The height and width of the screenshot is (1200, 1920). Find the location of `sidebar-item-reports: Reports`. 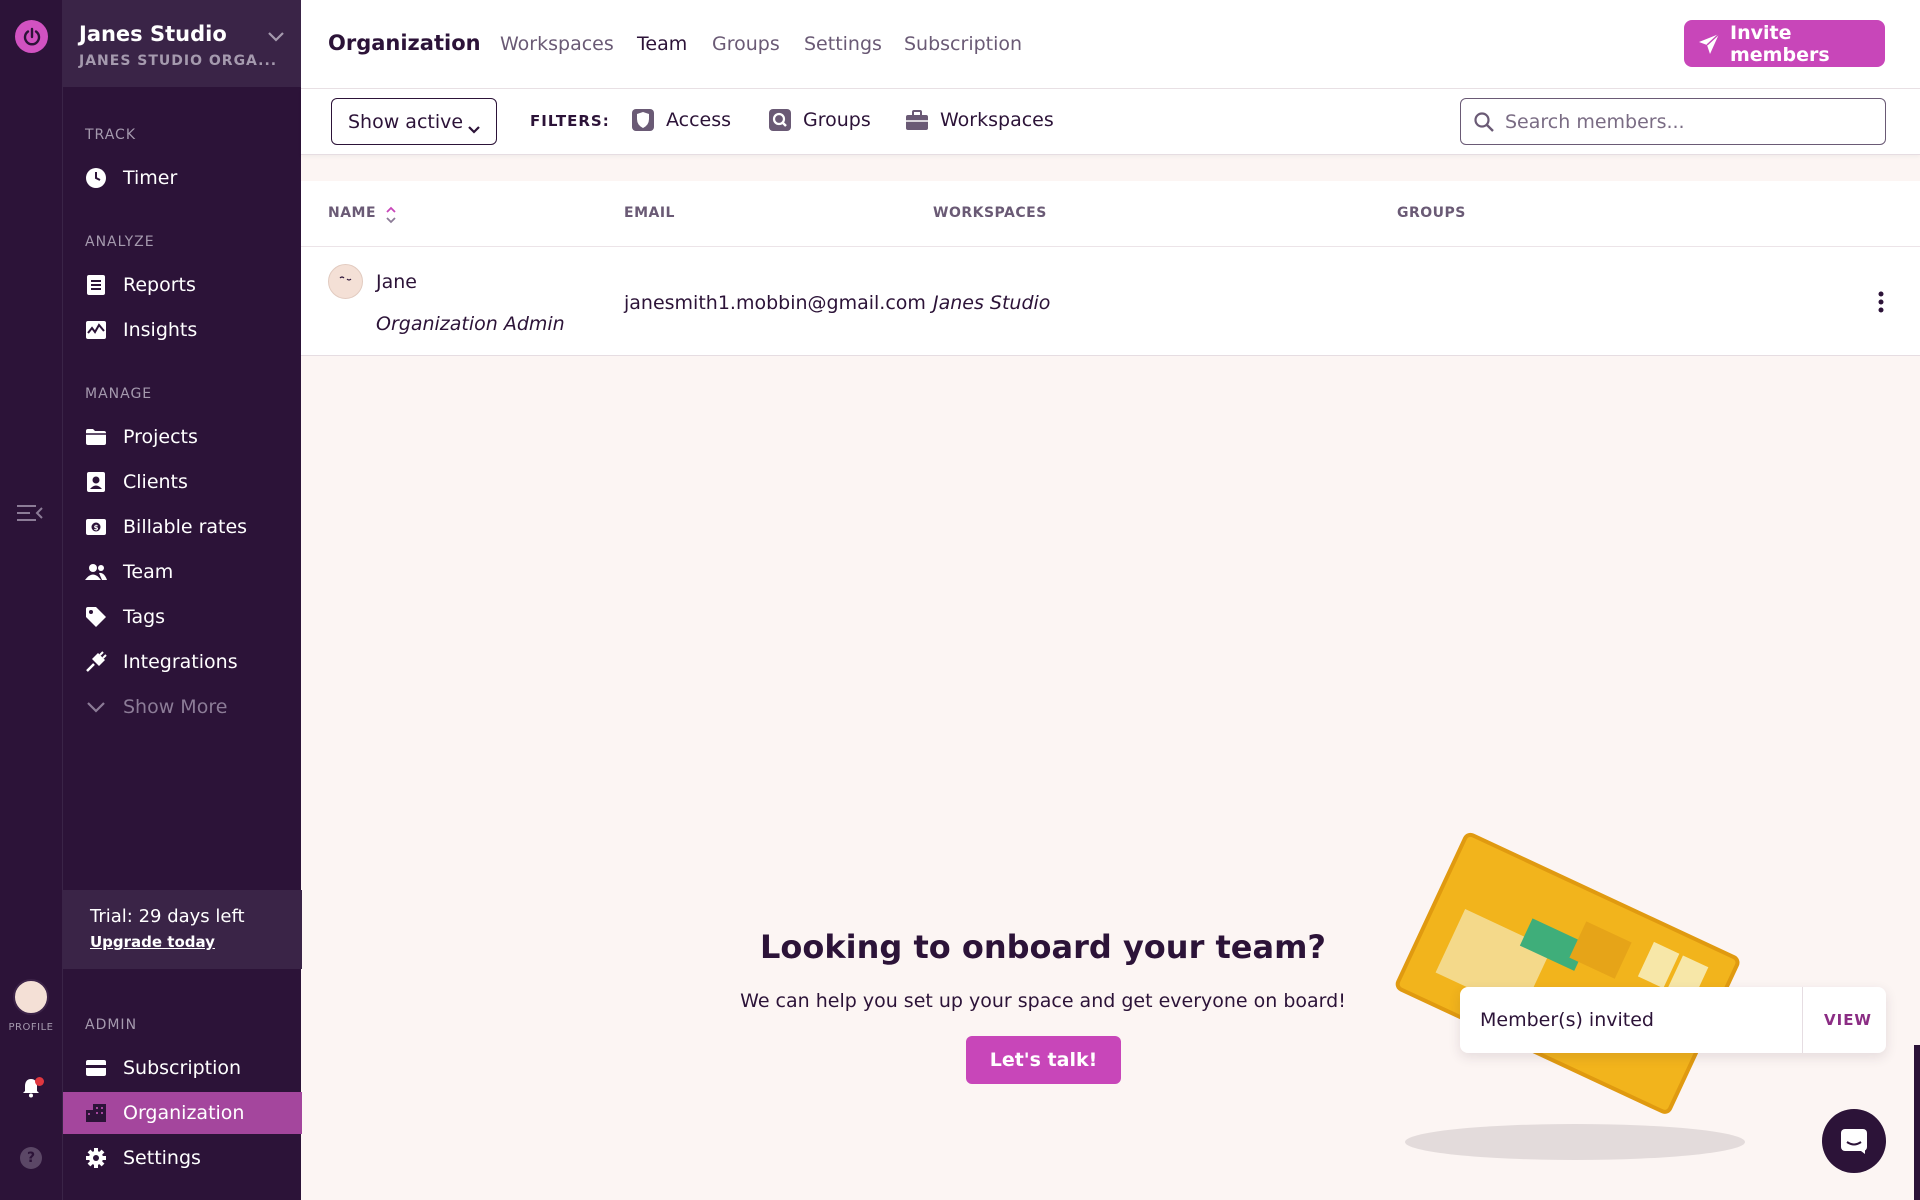

sidebar-item-reports: Reports is located at coordinates (182, 285).